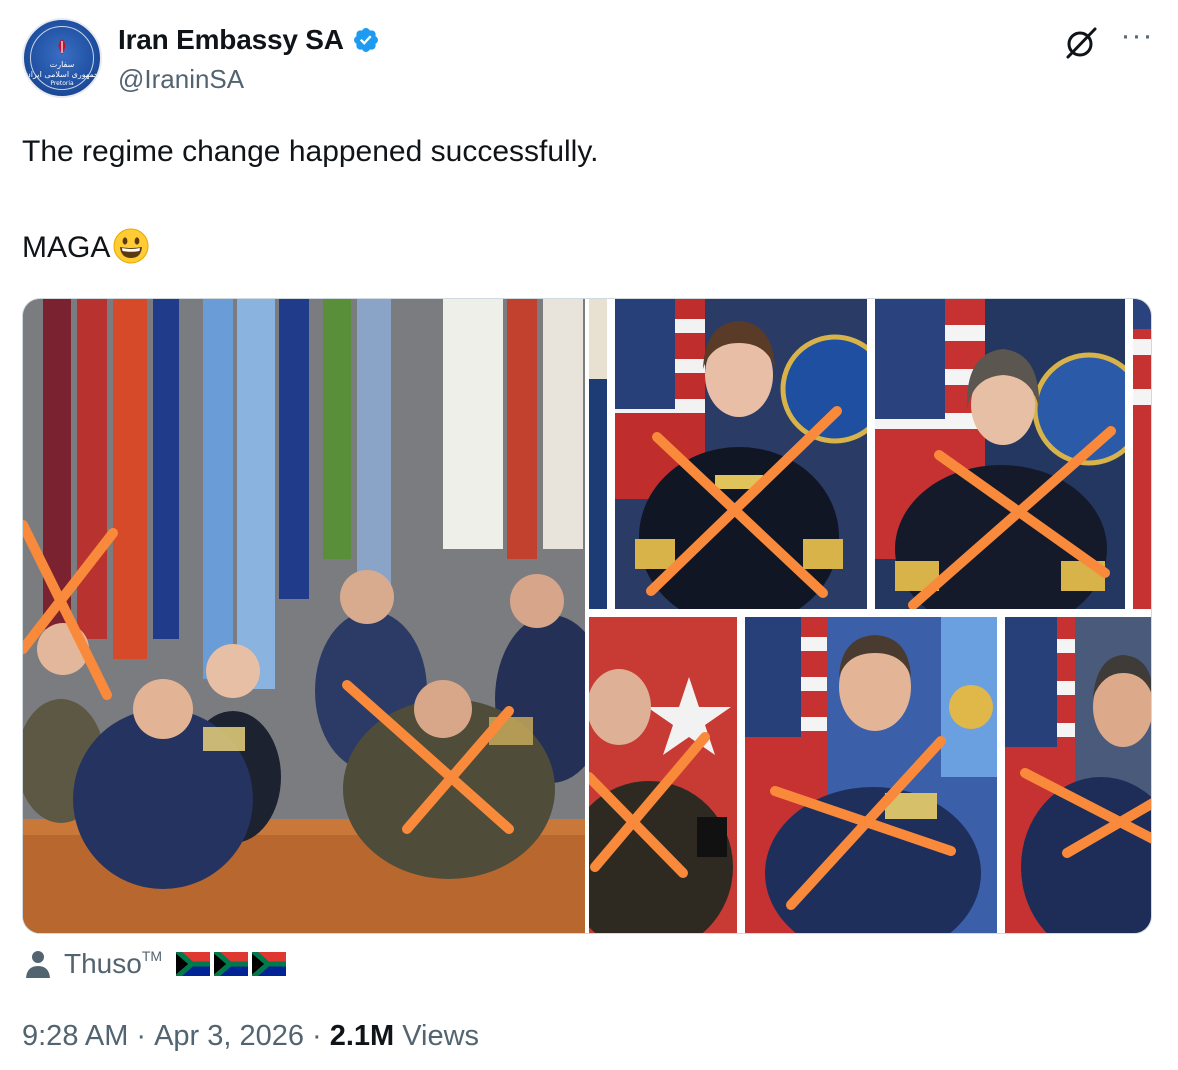 The height and width of the screenshot is (1070, 1178). Describe the element at coordinates (152, 956) in the screenshot. I see `trademark-sign: TM` at that location.